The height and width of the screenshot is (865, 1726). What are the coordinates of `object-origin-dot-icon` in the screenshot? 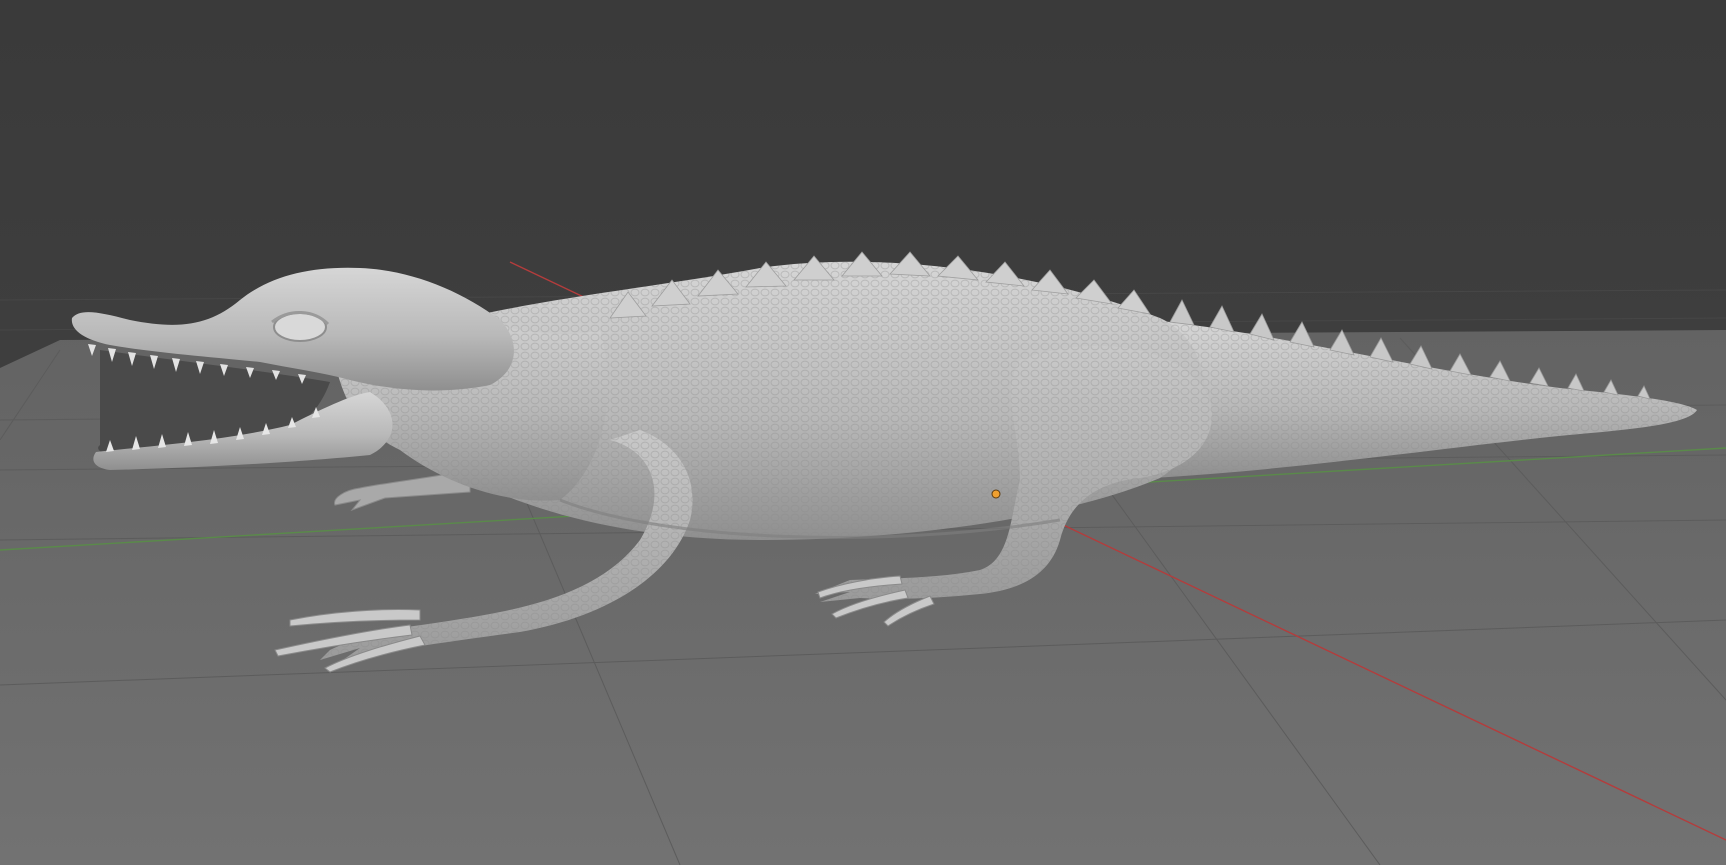 It's located at (996, 494).